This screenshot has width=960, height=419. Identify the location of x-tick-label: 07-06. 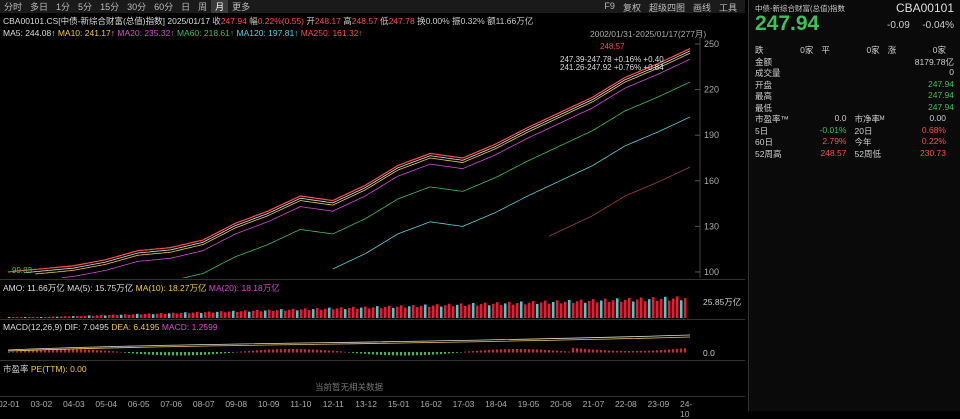
(171, 404).